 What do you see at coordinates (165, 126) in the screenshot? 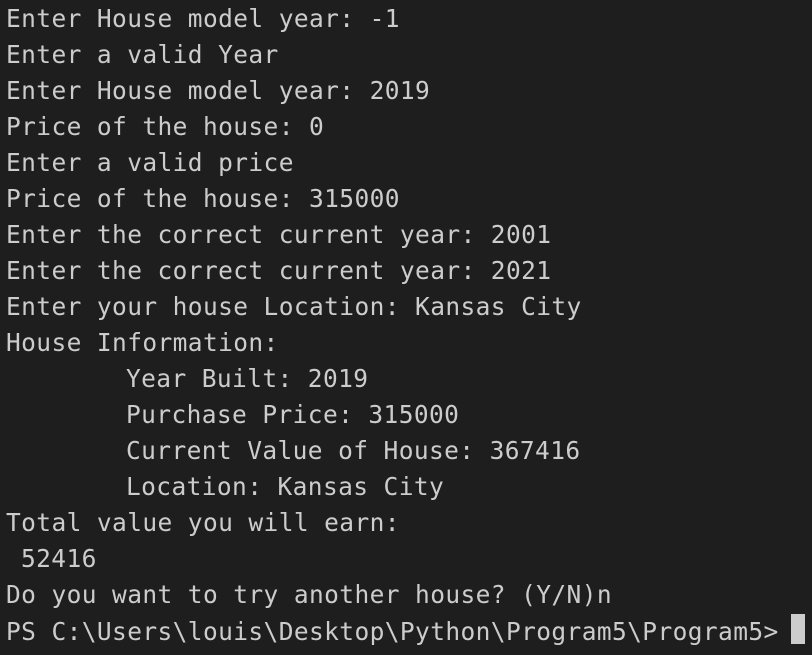
I see `output-line: Price of the house: 0` at bounding box center [165, 126].